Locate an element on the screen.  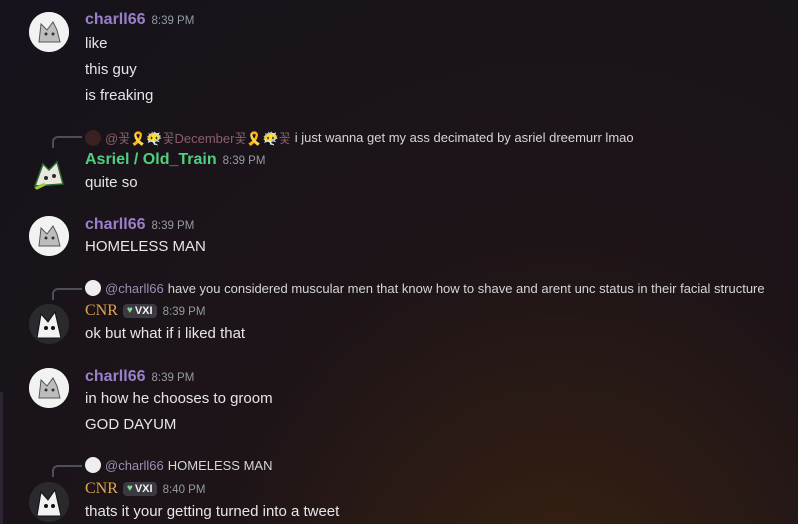
message-text: this guy is located at coordinates (111, 69).